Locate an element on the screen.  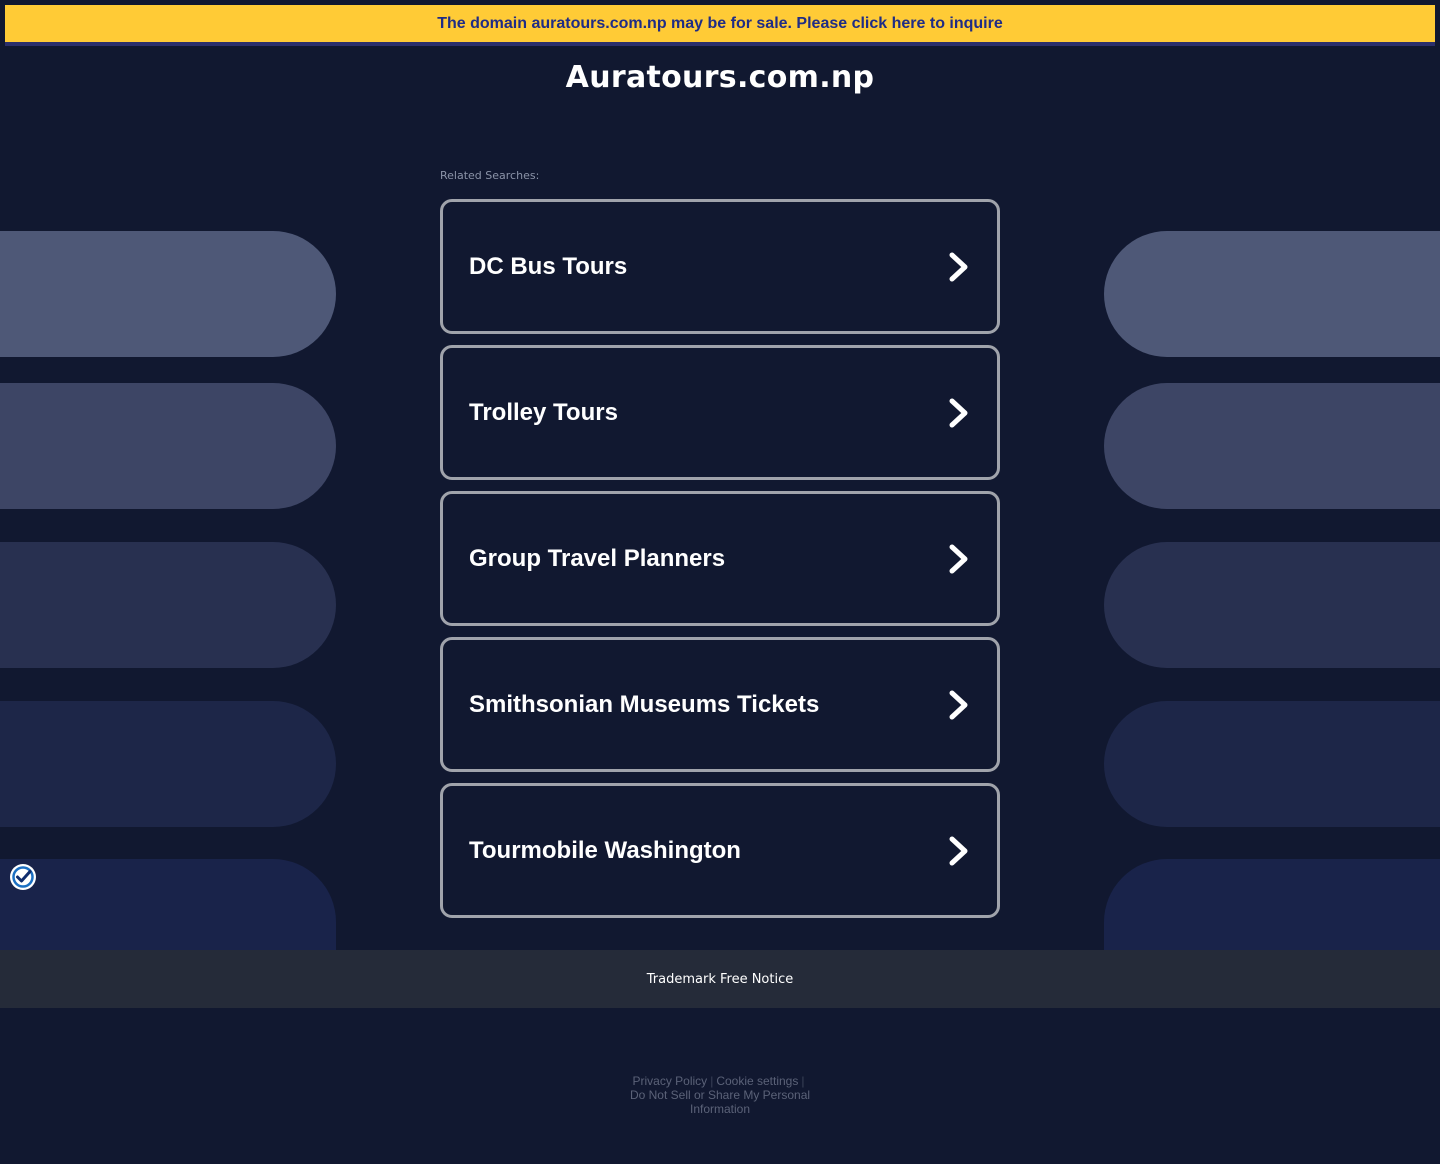
site-title: Auratours.com.np is located at coordinates (720, 77).